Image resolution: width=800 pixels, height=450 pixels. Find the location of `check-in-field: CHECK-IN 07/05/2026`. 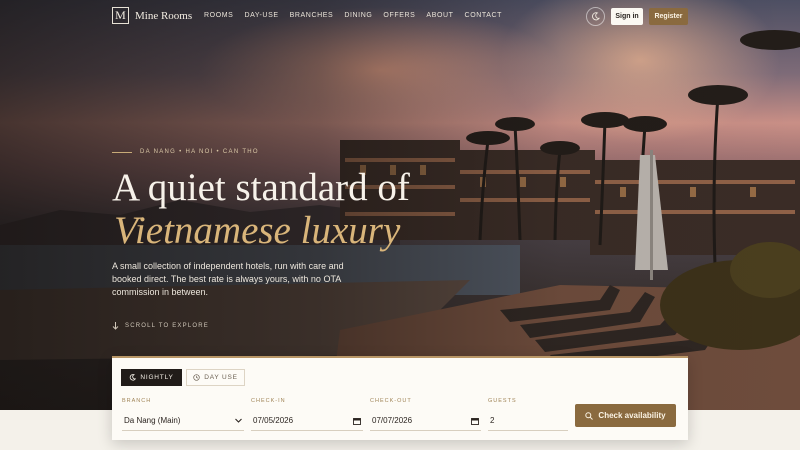

check-in-field: CHECK-IN 07/05/2026 is located at coordinates (307, 414).